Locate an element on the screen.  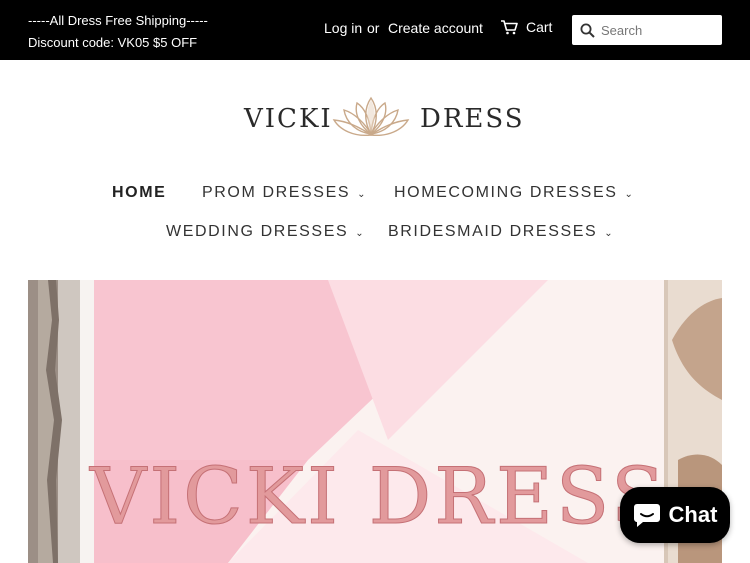
nav-prom-dresses: PROM DRESSES ⌄ is located at coordinates (284, 193).